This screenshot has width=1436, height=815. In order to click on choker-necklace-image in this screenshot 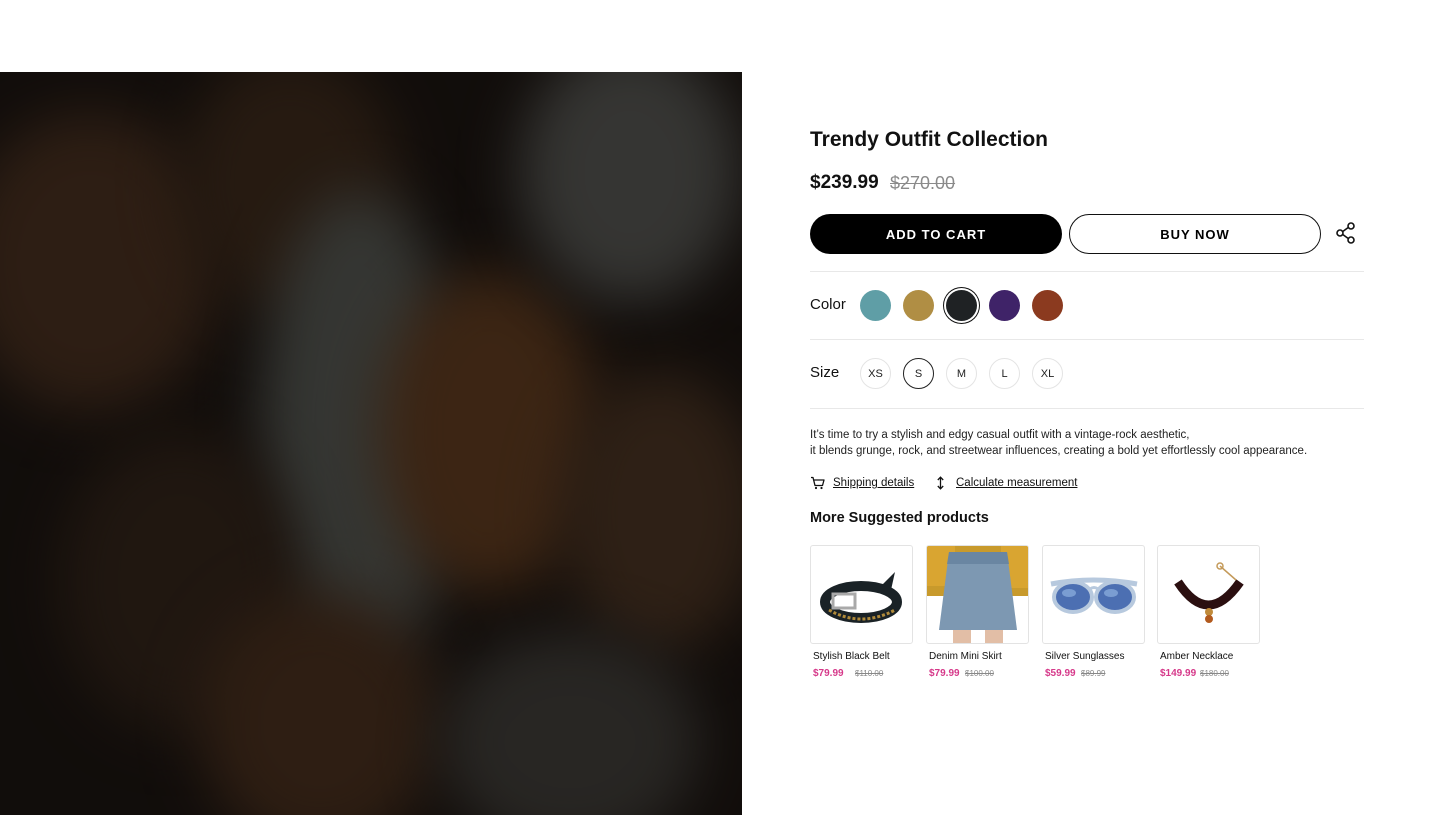, I will do `click(1209, 592)`.